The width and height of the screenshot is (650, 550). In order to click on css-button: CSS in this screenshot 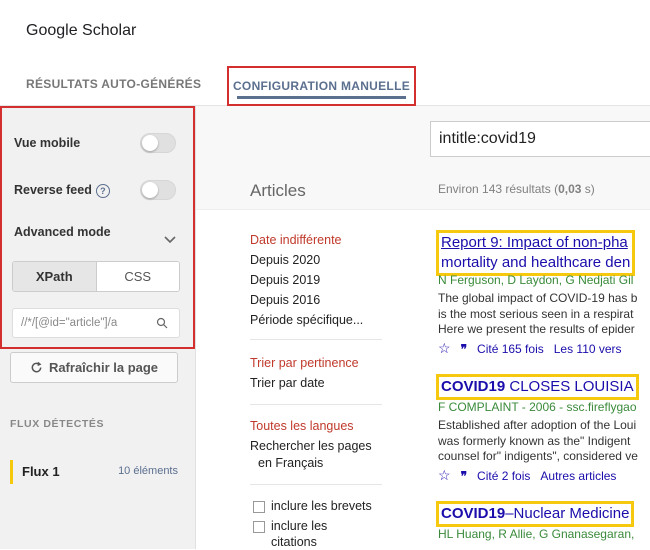, I will do `click(137, 276)`.